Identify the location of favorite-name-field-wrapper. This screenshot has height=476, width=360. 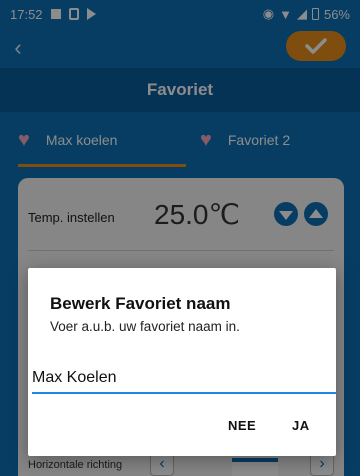
(185, 379).